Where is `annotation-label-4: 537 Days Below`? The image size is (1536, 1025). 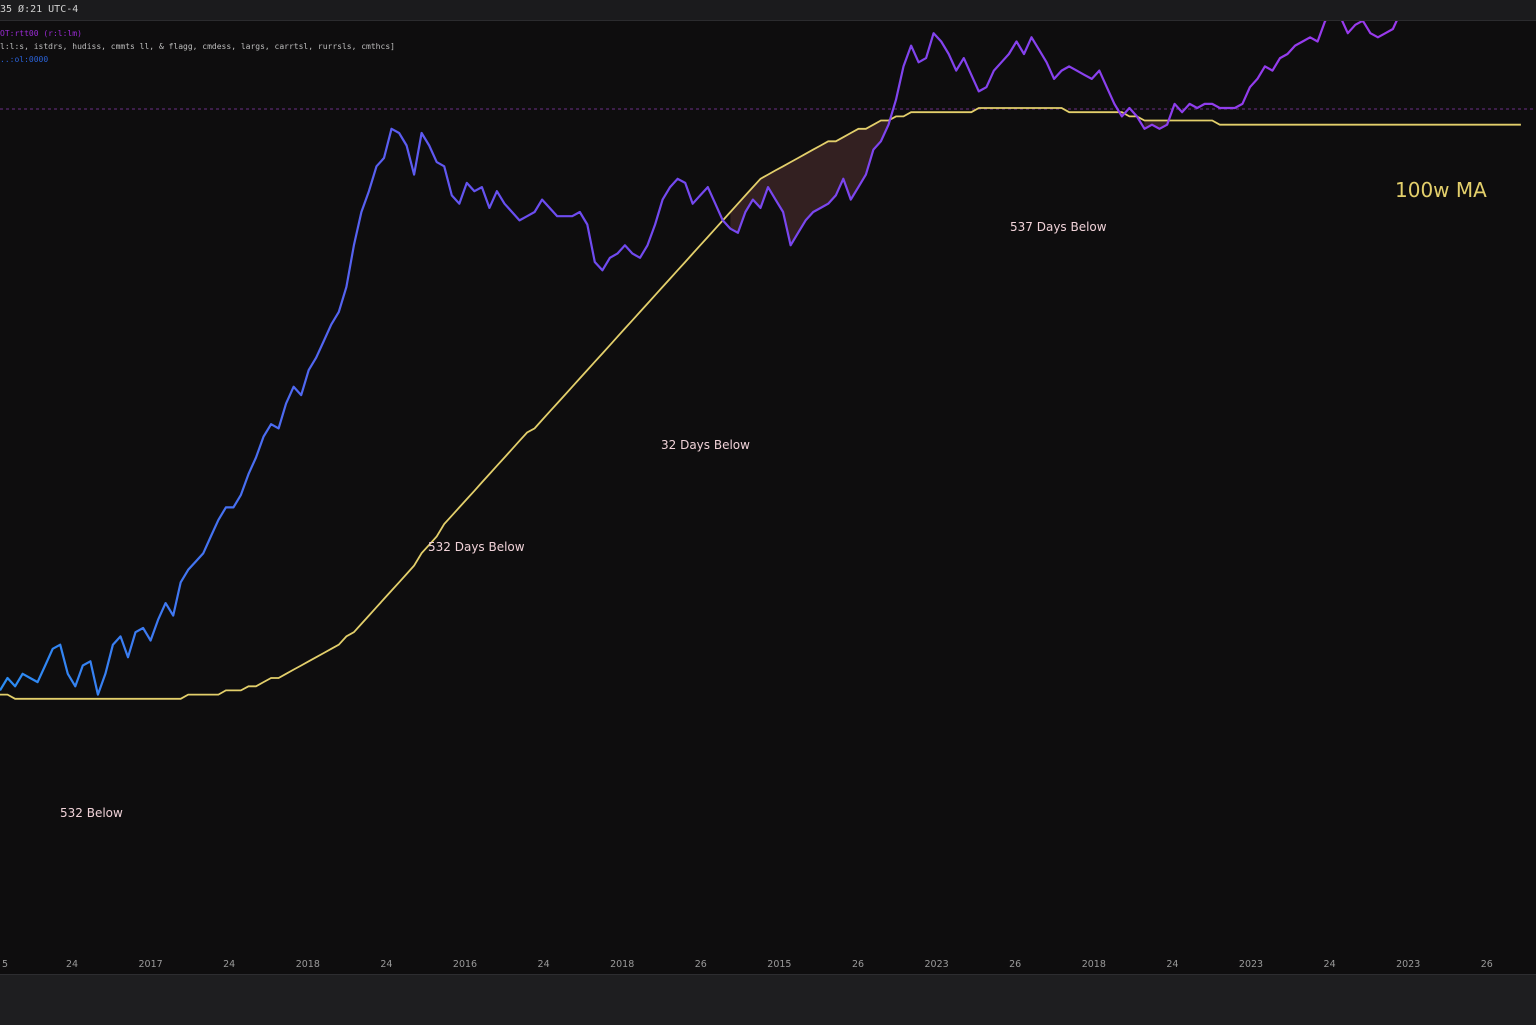 annotation-label-4: 537 Days Below is located at coordinates (1058, 227).